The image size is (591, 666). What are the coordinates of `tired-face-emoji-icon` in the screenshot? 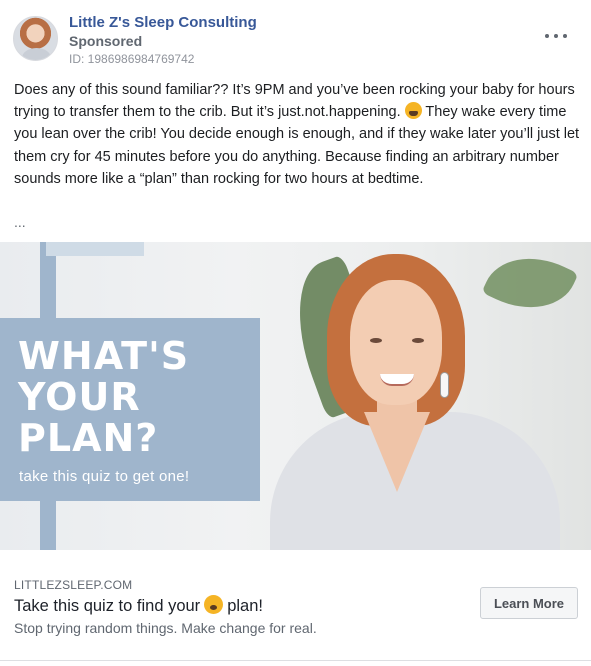 It's located at (413, 111).